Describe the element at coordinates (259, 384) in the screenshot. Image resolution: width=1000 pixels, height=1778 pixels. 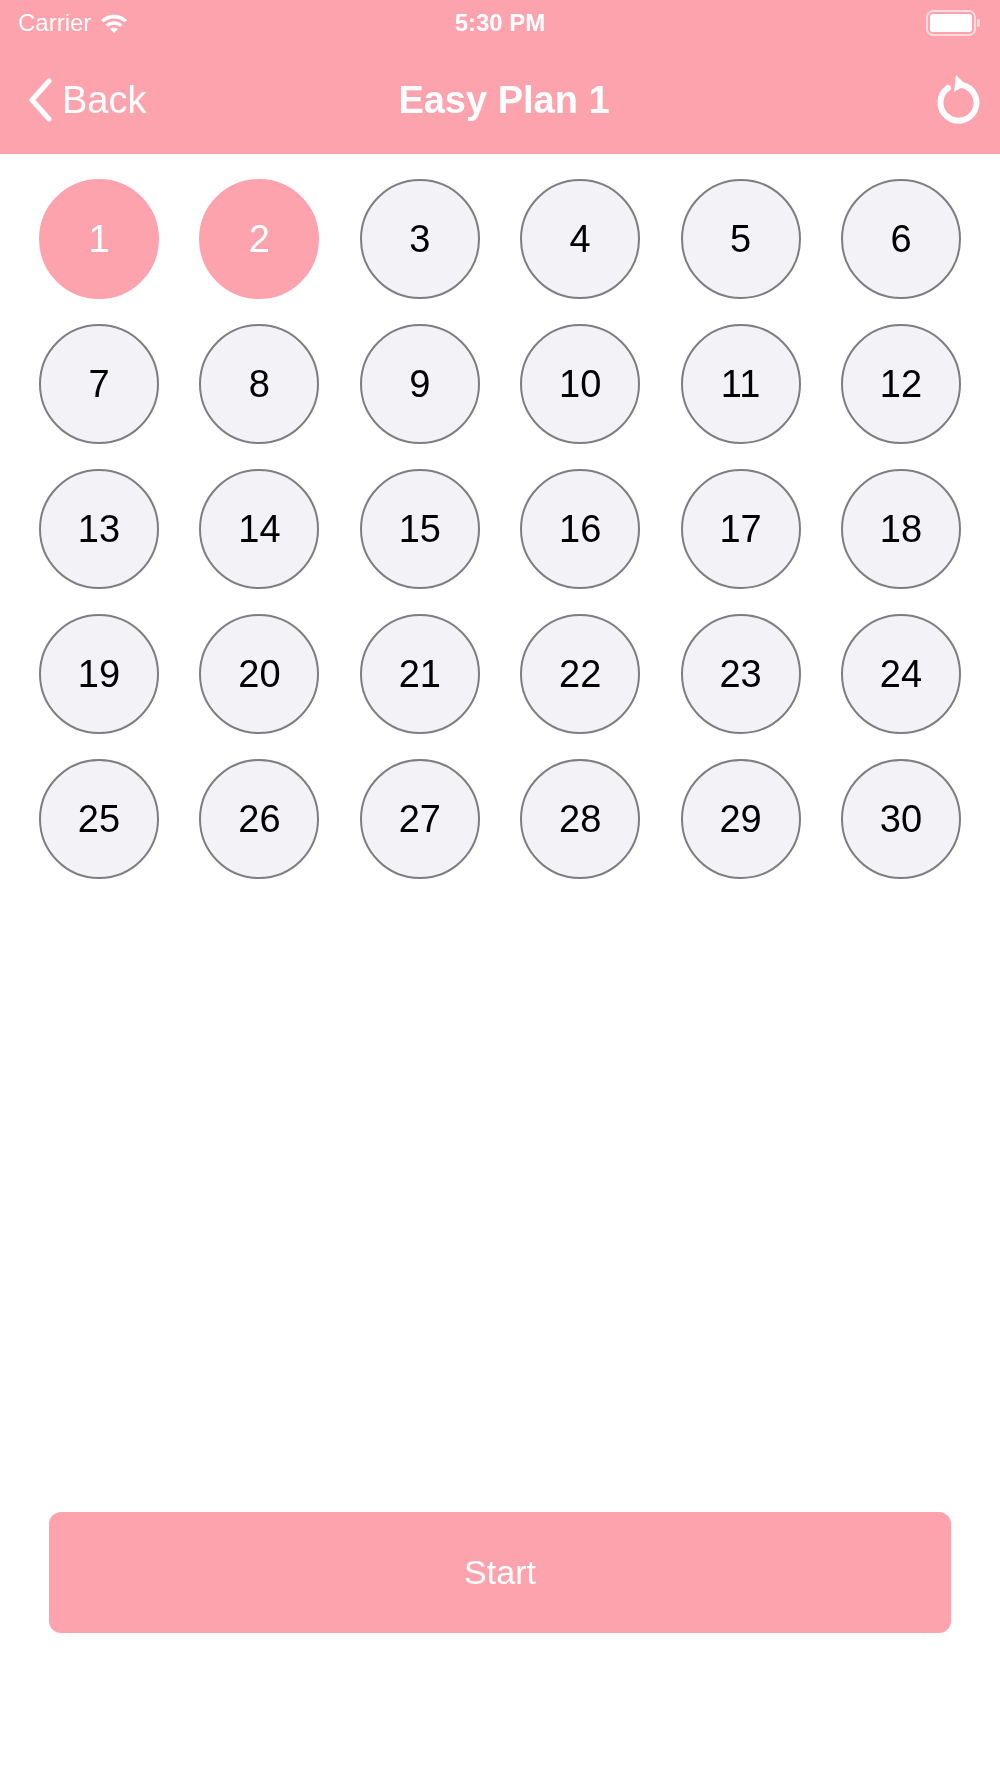
I see `day-circle: 8` at that location.